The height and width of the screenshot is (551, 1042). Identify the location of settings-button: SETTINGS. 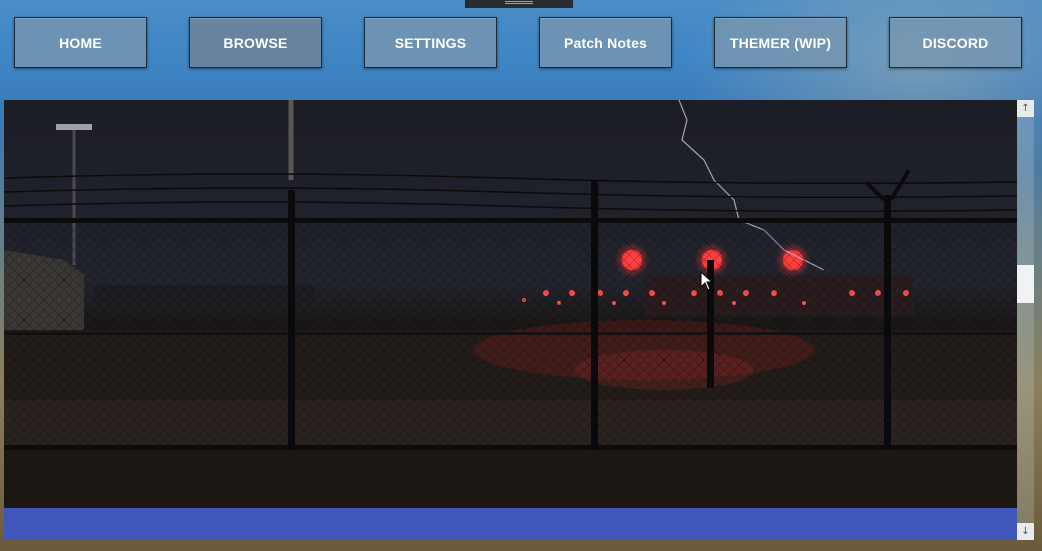
(430, 42).